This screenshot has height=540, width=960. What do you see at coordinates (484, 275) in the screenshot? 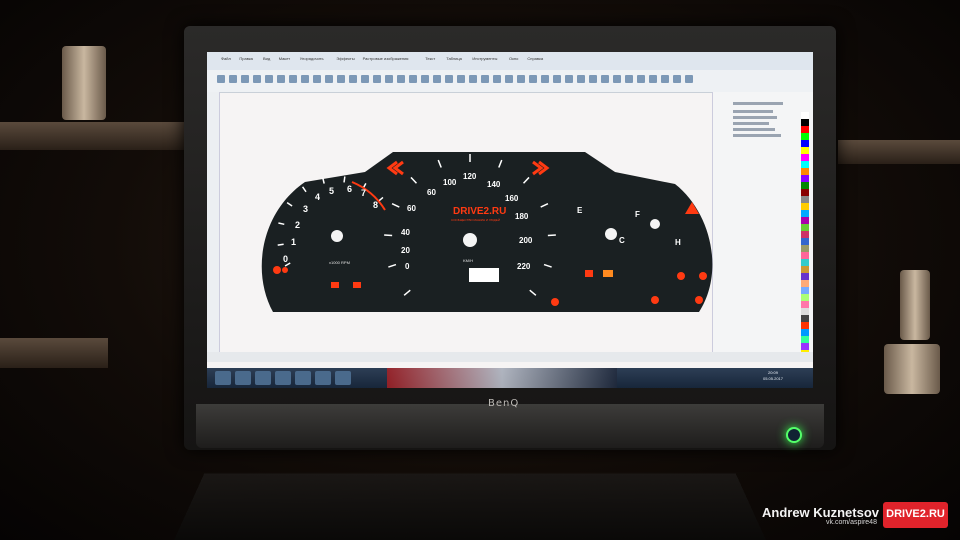
I see `odometer-window` at bounding box center [484, 275].